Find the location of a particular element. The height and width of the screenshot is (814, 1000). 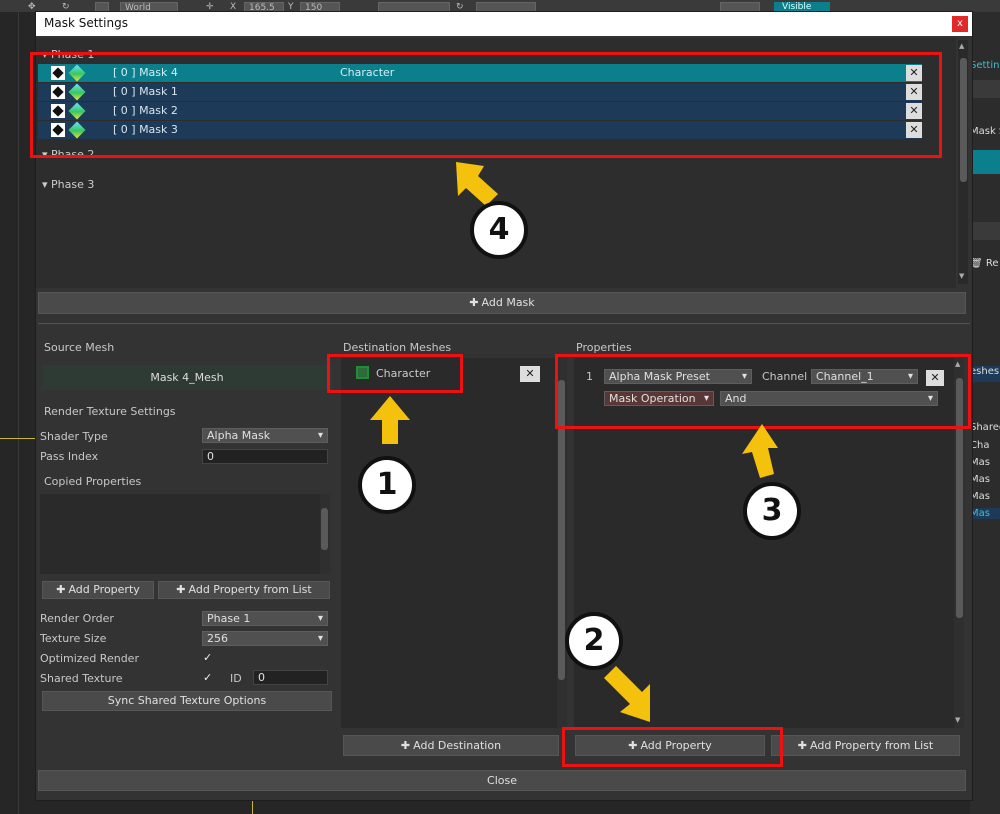

arrow-up-left-icon is located at coordinates (477, 184).